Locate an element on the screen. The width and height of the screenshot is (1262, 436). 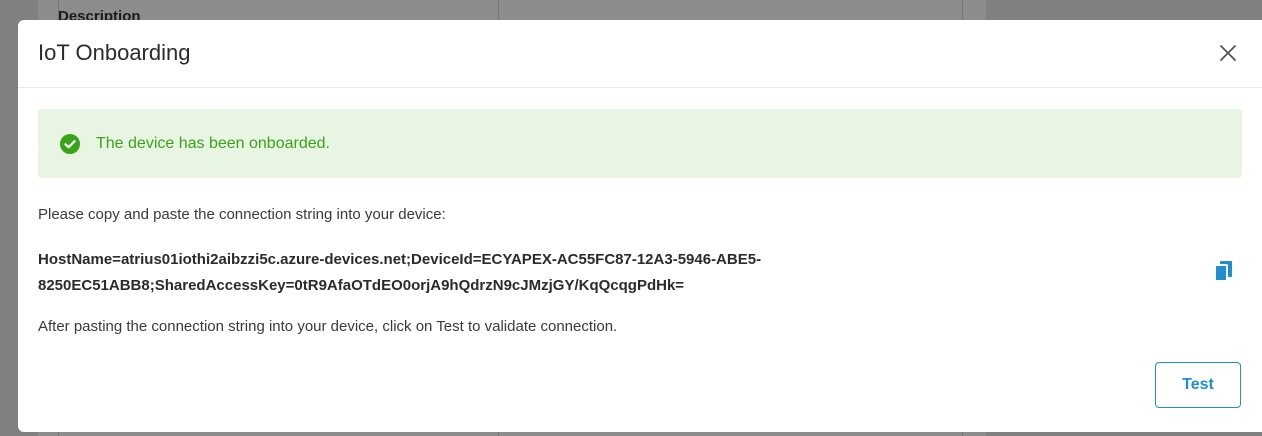
copy-icon is located at coordinates (1223, 271).